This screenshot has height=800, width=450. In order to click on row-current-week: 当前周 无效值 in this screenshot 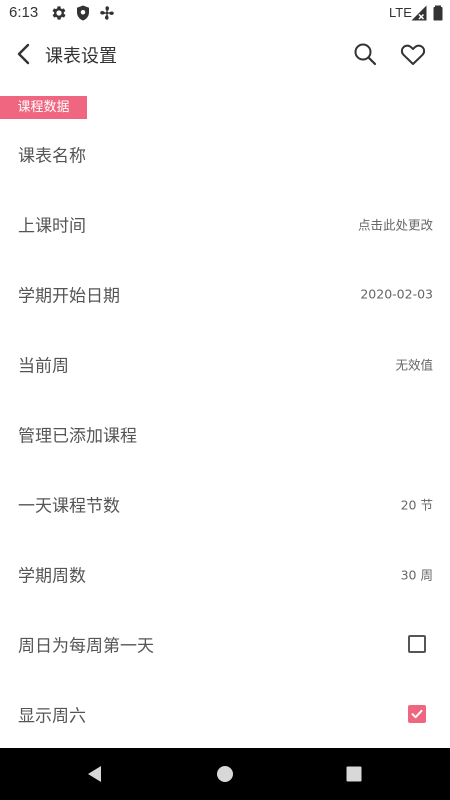, I will do `click(225, 364)`.